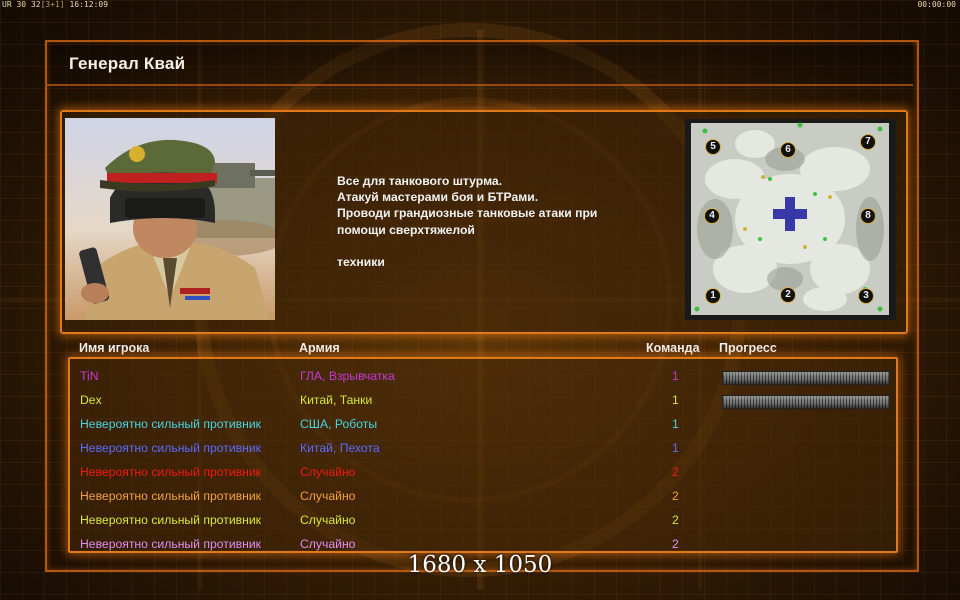 The width and height of the screenshot is (960, 600). What do you see at coordinates (936, 4) in the screenshot?
I see `hud-timer: 00:00:00` at bounding box center [936, 4].